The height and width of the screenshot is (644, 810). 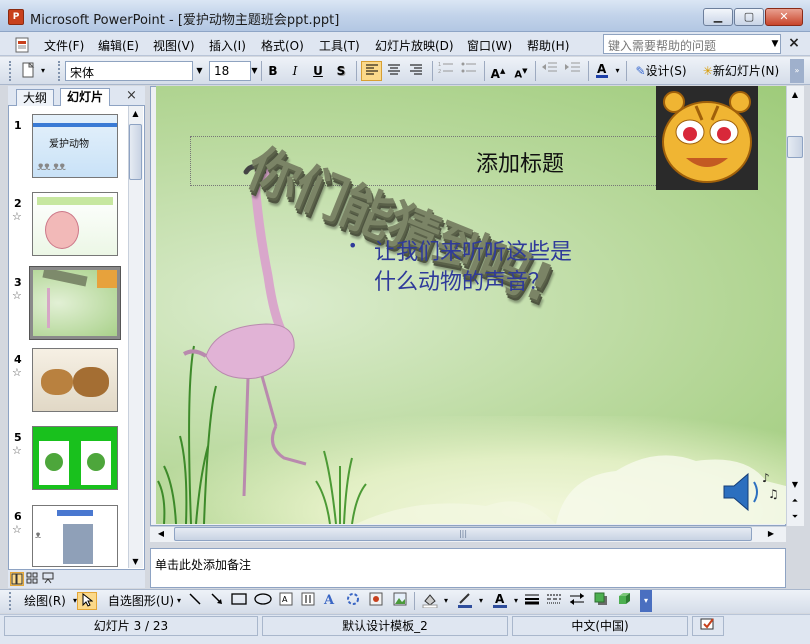 I want to click on maximize-button: ▢, so click(x=749, y=17).